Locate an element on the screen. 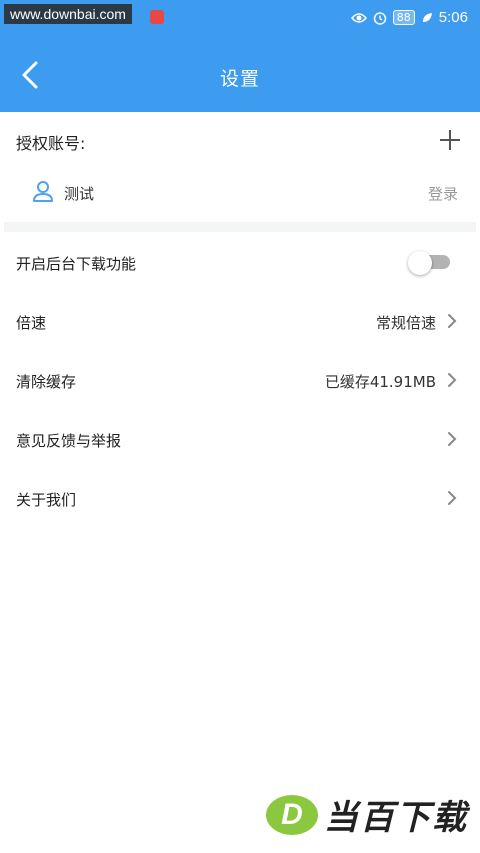  cache-size-value: 已缓存41.91MB is located at coordinates (380, 382).